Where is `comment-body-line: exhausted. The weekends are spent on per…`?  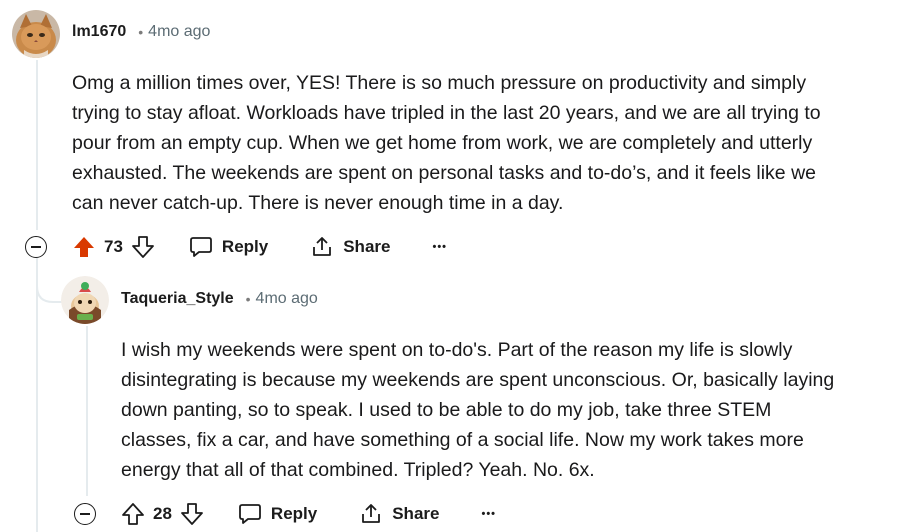 comment-body-line: exhausted. The weekends are spent on per… is located at coordinates (444, 173).